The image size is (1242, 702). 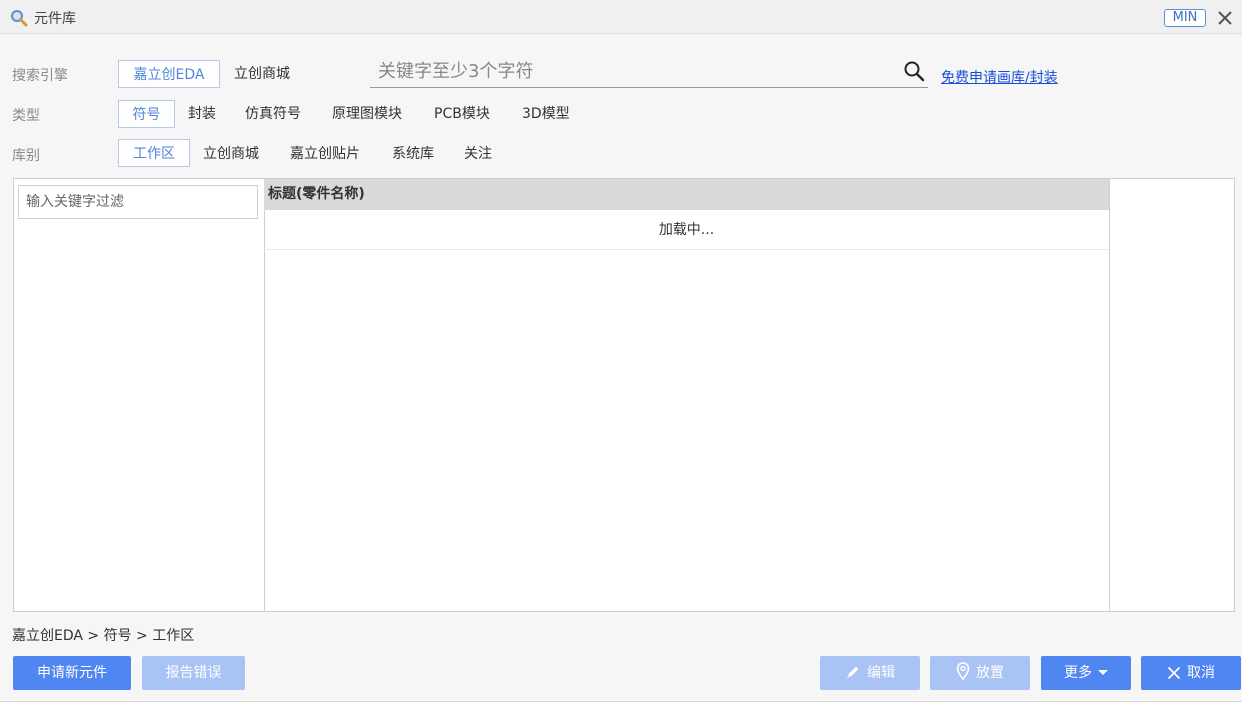 What do you see at coordinates (990, 673) in the screenshot?
I see `place-label: 放置` at bounding box center [990, 673].